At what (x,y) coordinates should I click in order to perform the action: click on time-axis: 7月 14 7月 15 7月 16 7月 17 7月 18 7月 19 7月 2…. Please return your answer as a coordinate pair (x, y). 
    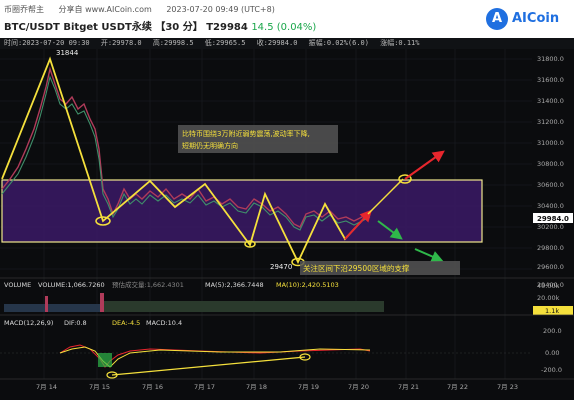
    Looking at the image, I should click on (277, 387).